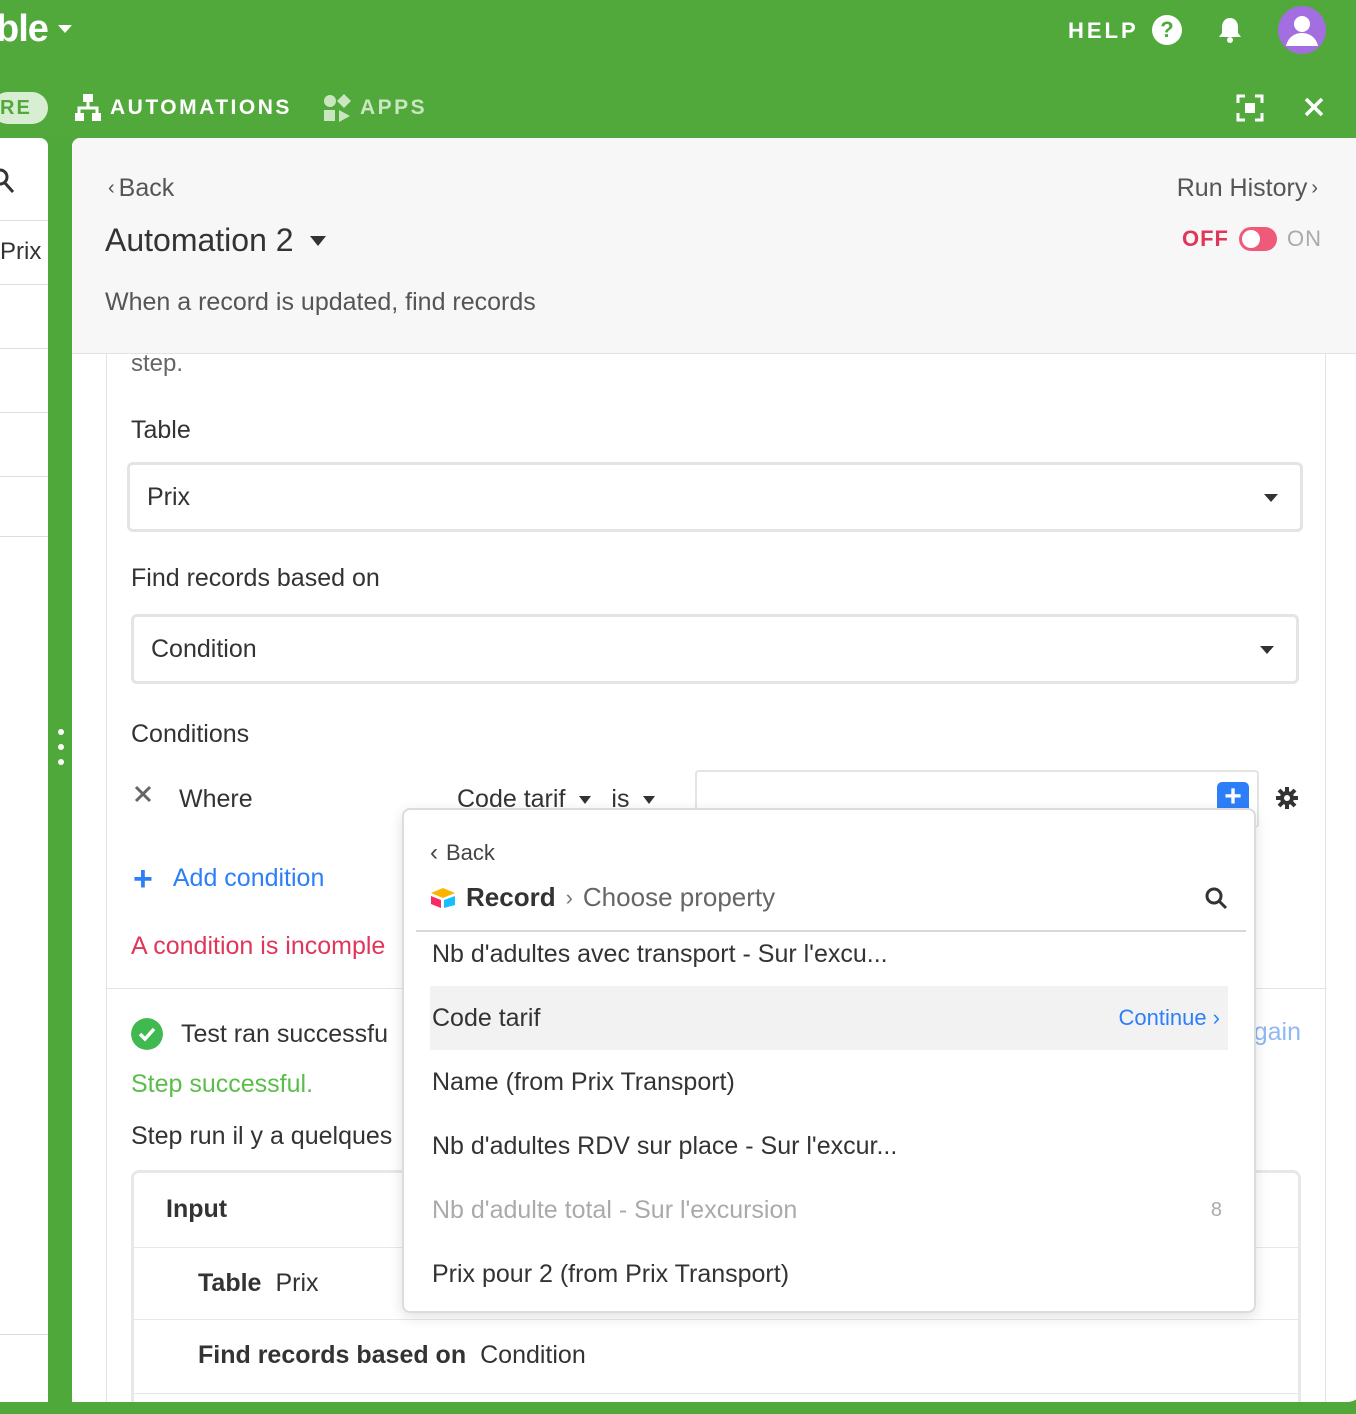 This screenshot has height=1414, width=1356. I want to click on property-option-label: Name (from Prix Transport), so click(583, 1082).